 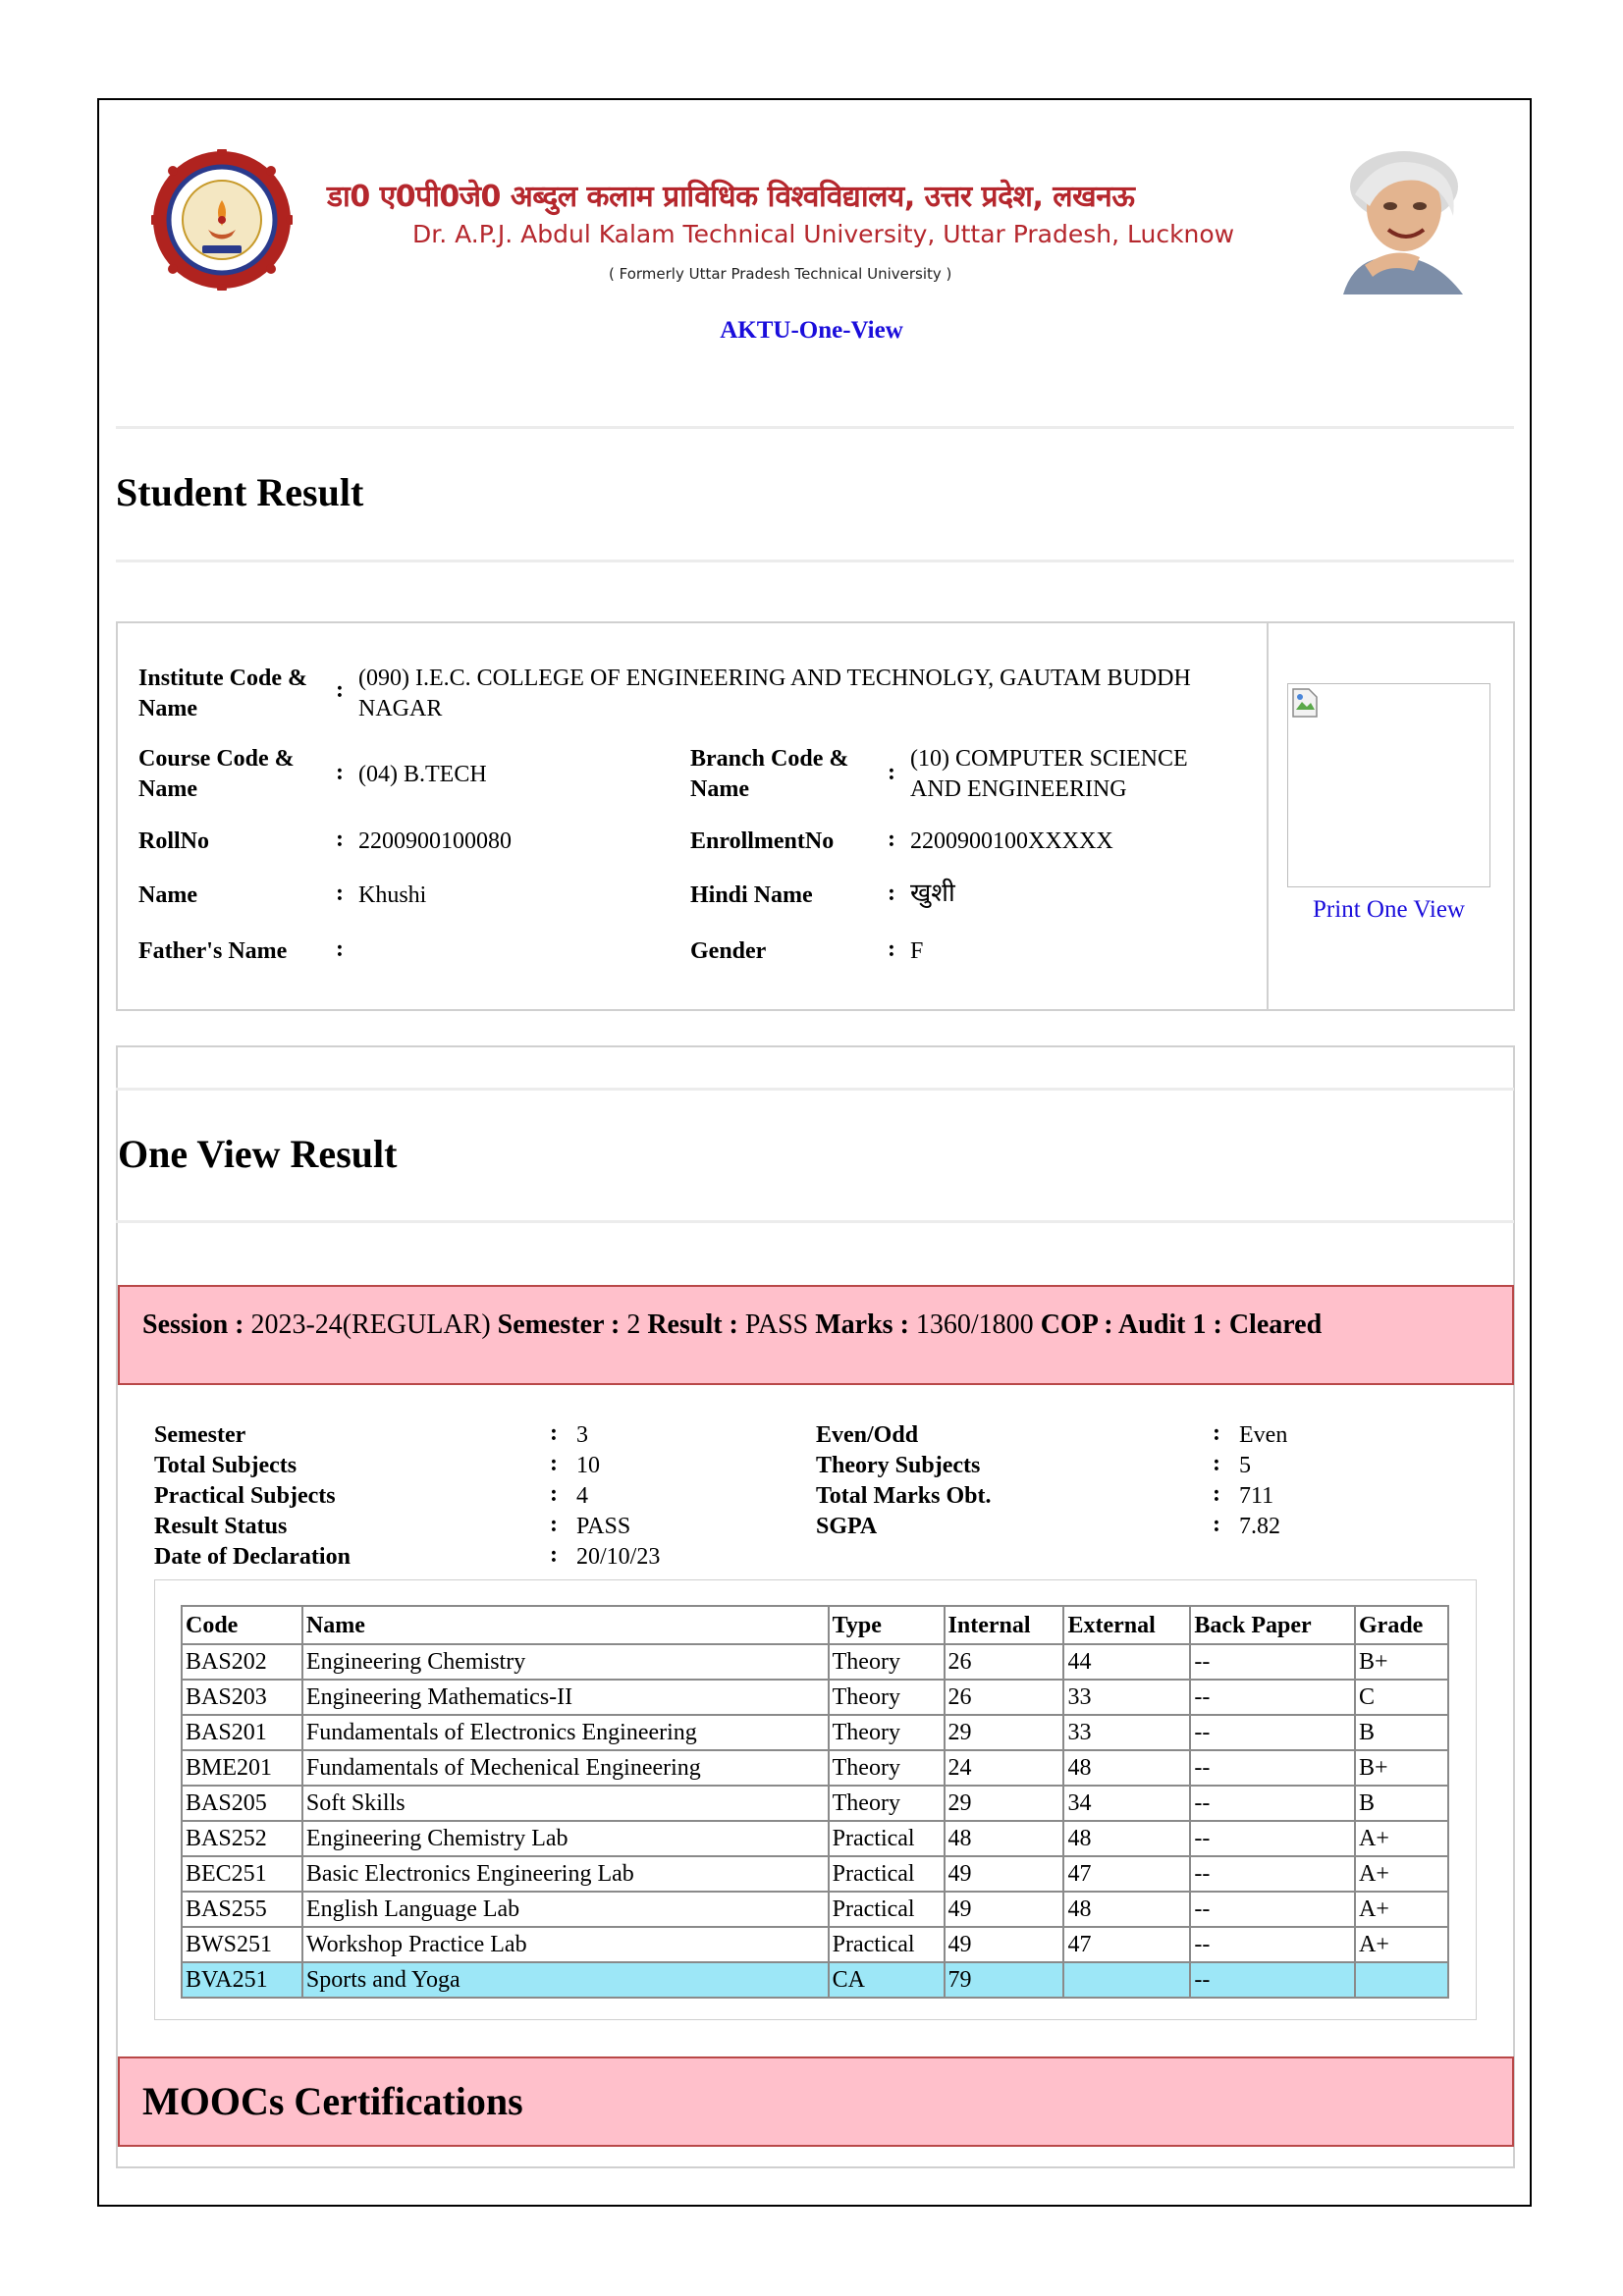 I want to click on table-cell: Engineering Chemistry Lab, so click(x=565, y=1839).